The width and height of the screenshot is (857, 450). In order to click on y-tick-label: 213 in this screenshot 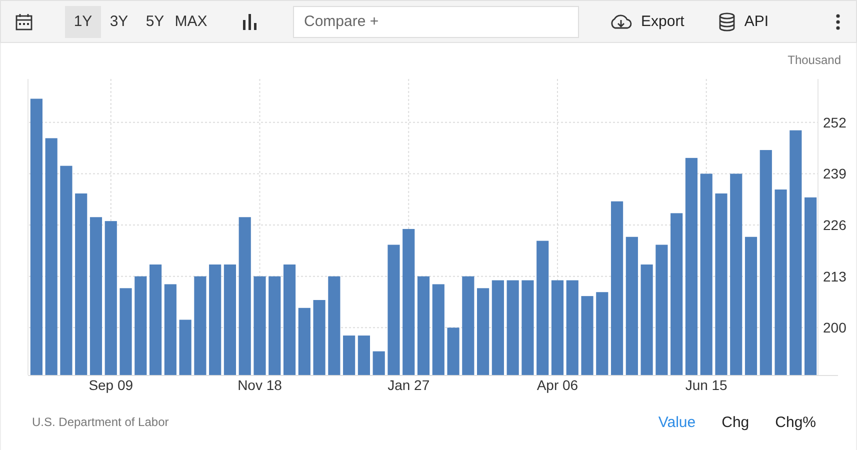, I will do `click(834, 276)`.